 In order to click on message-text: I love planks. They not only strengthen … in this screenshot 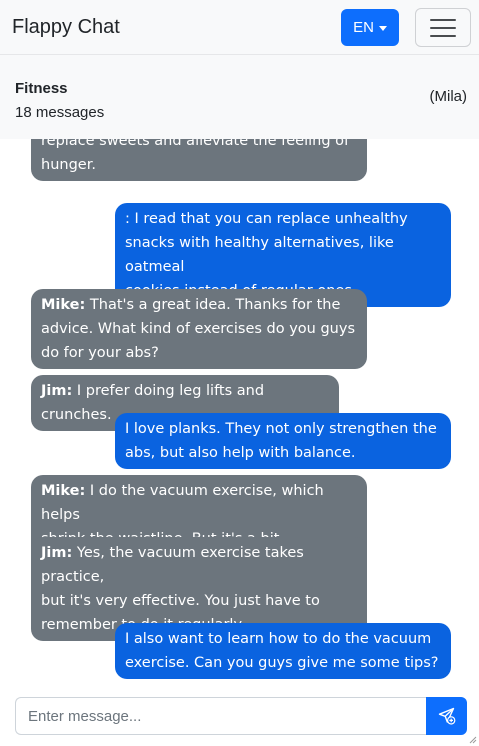, I will do `click(281, 441)`.